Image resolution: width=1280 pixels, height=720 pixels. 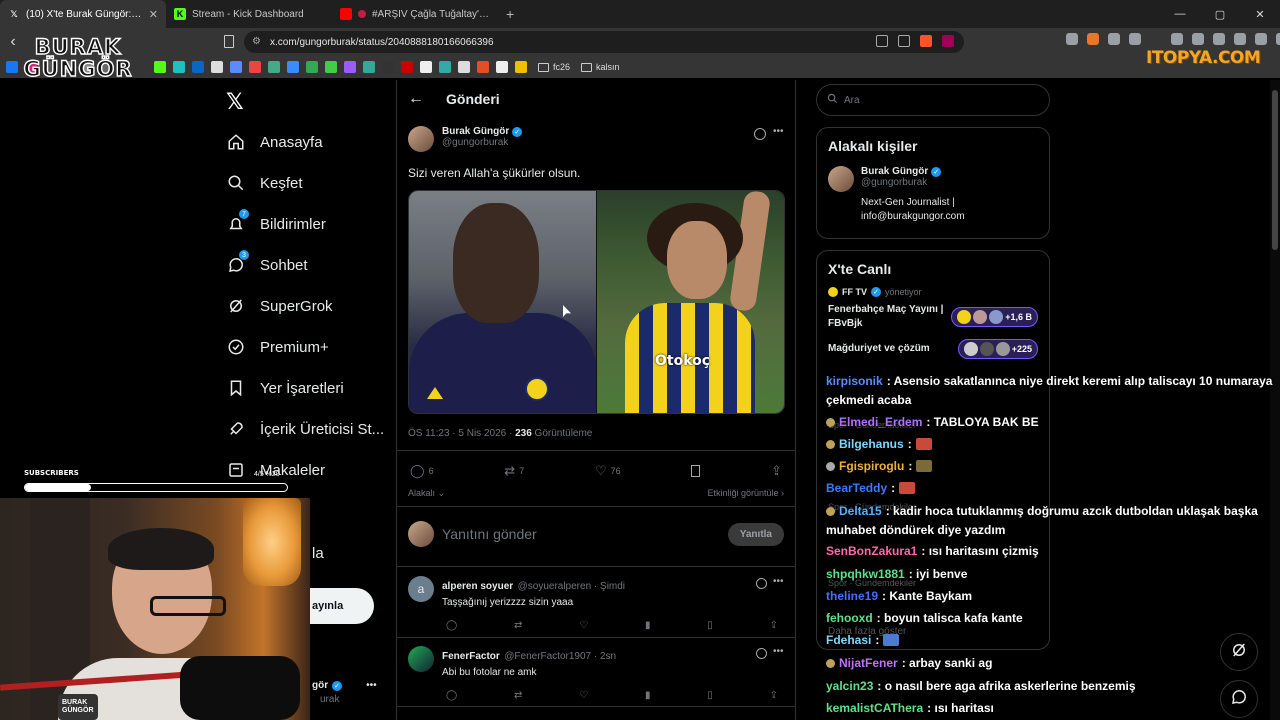 I want to click on share-icon, so click(x=904, y=41).